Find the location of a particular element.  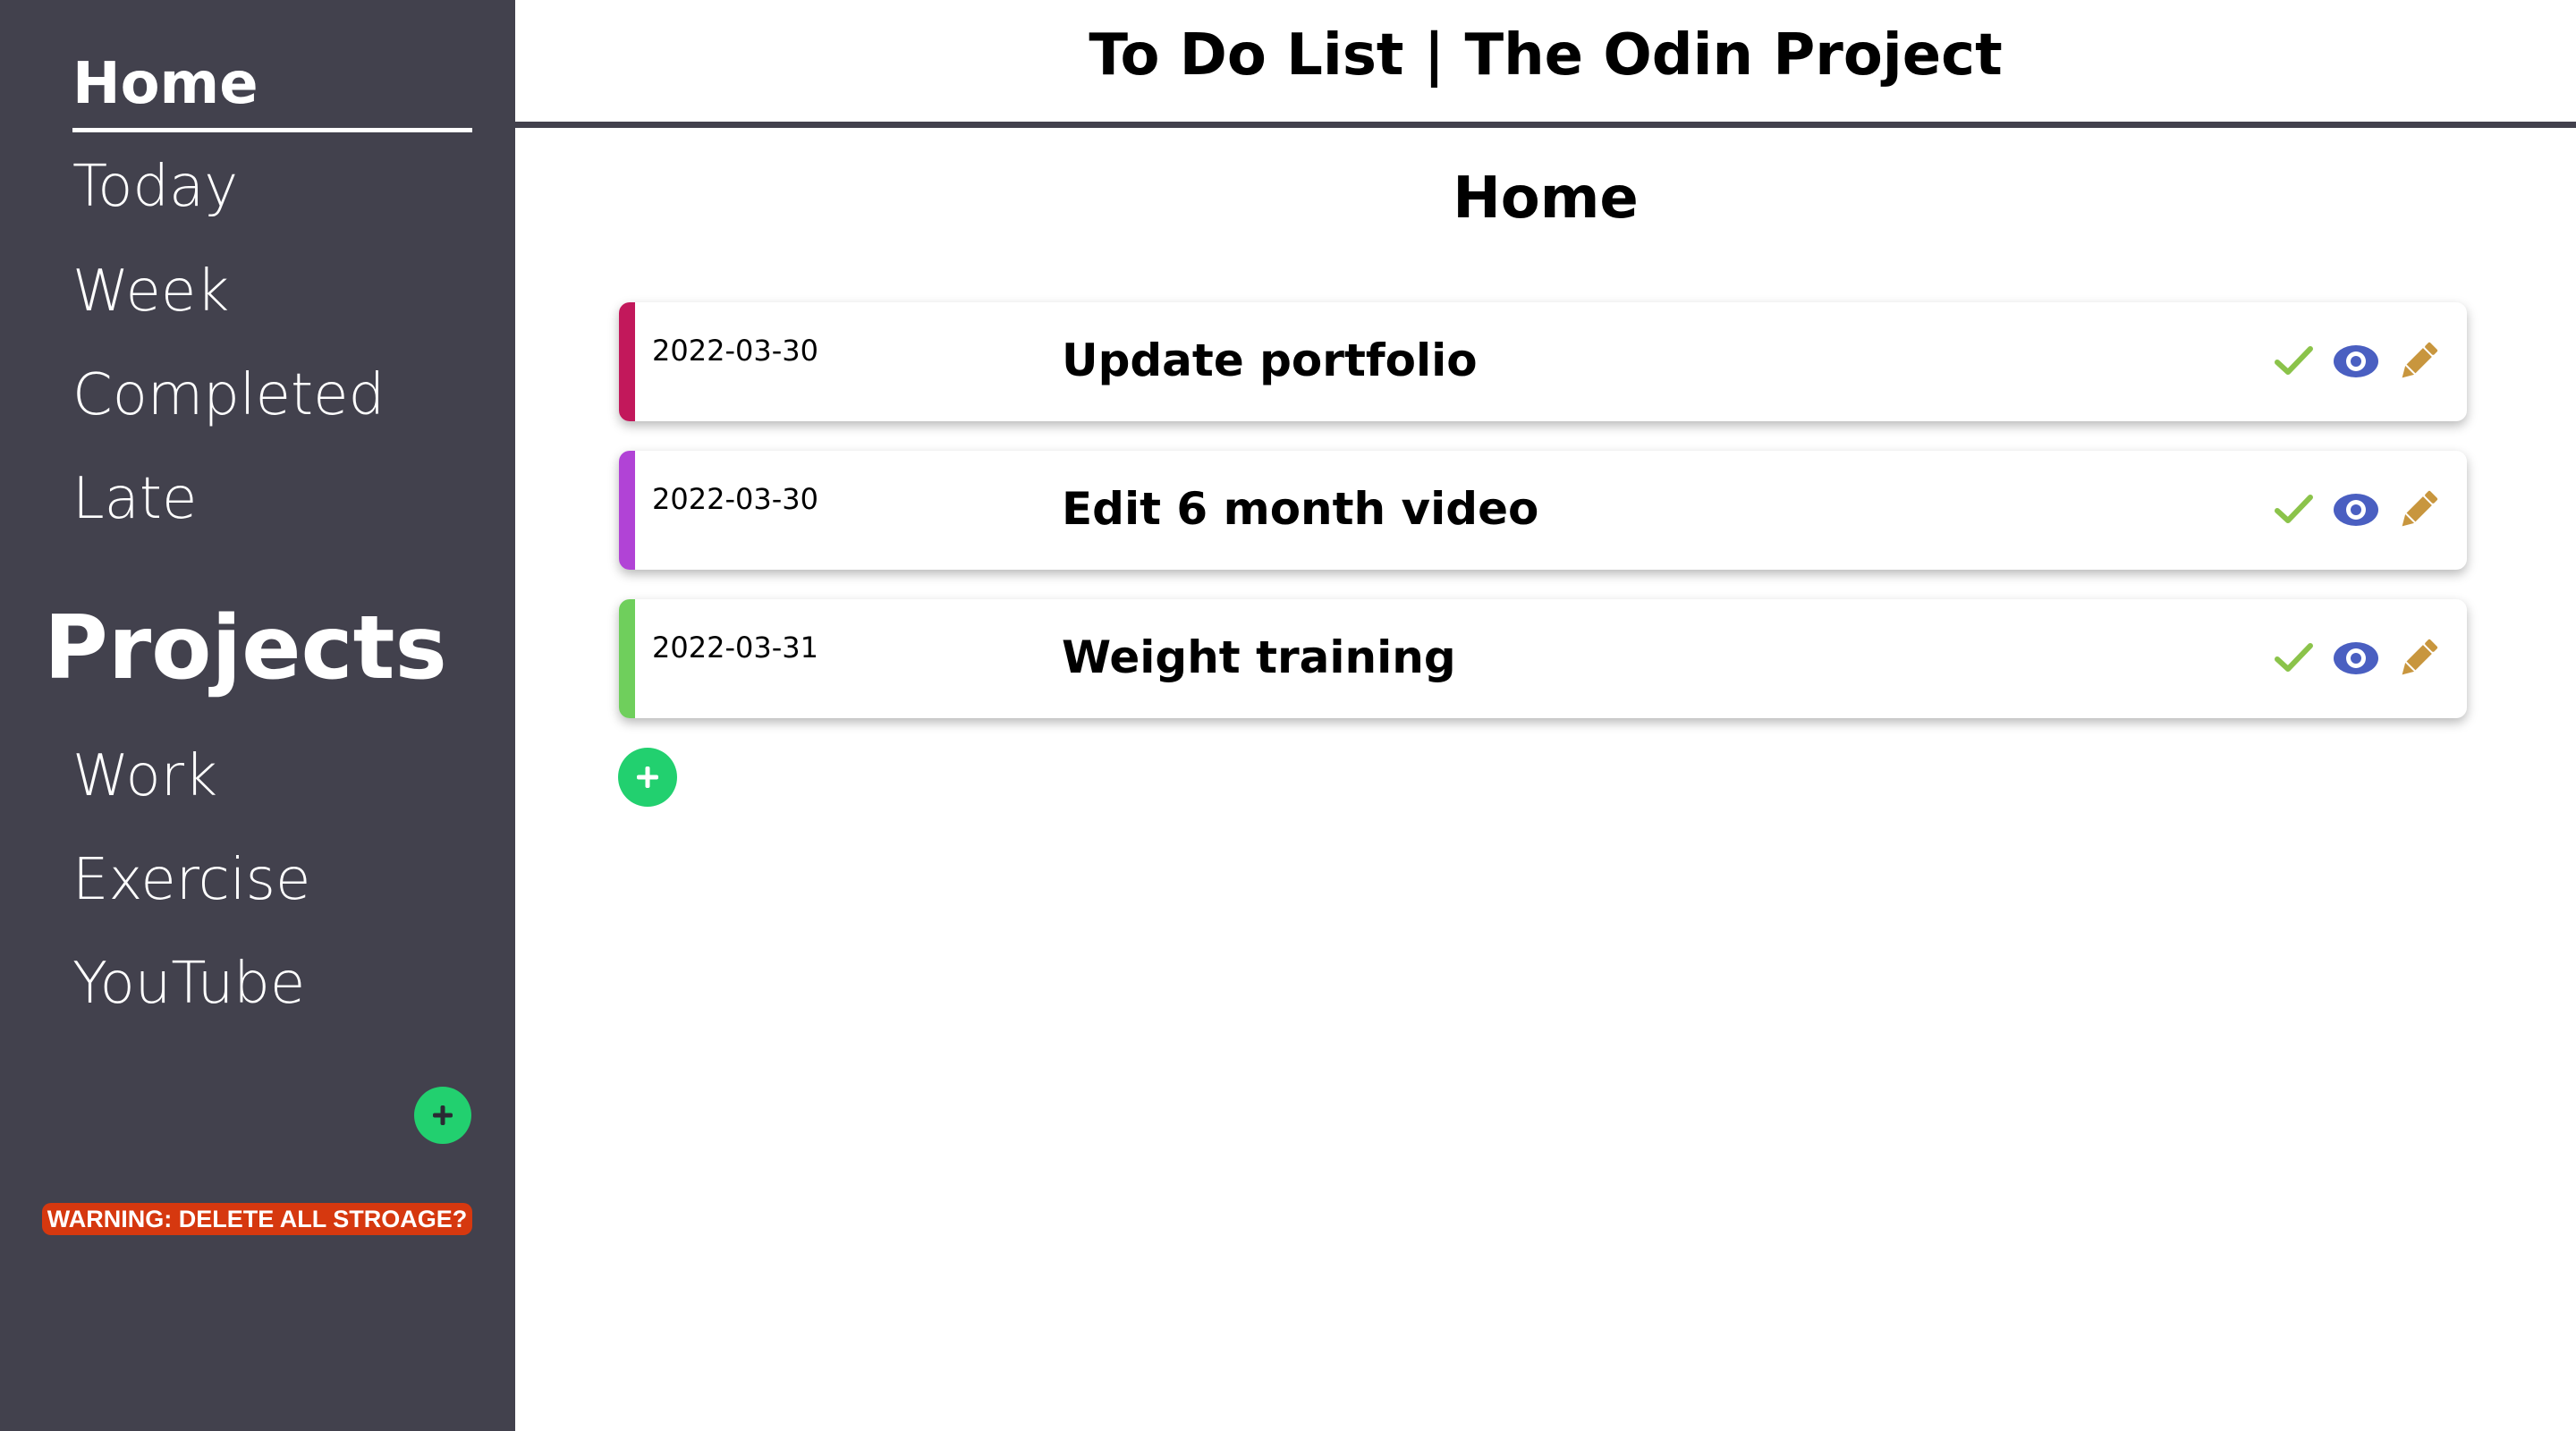

add-project-button is located at coordinates (442, 1116).